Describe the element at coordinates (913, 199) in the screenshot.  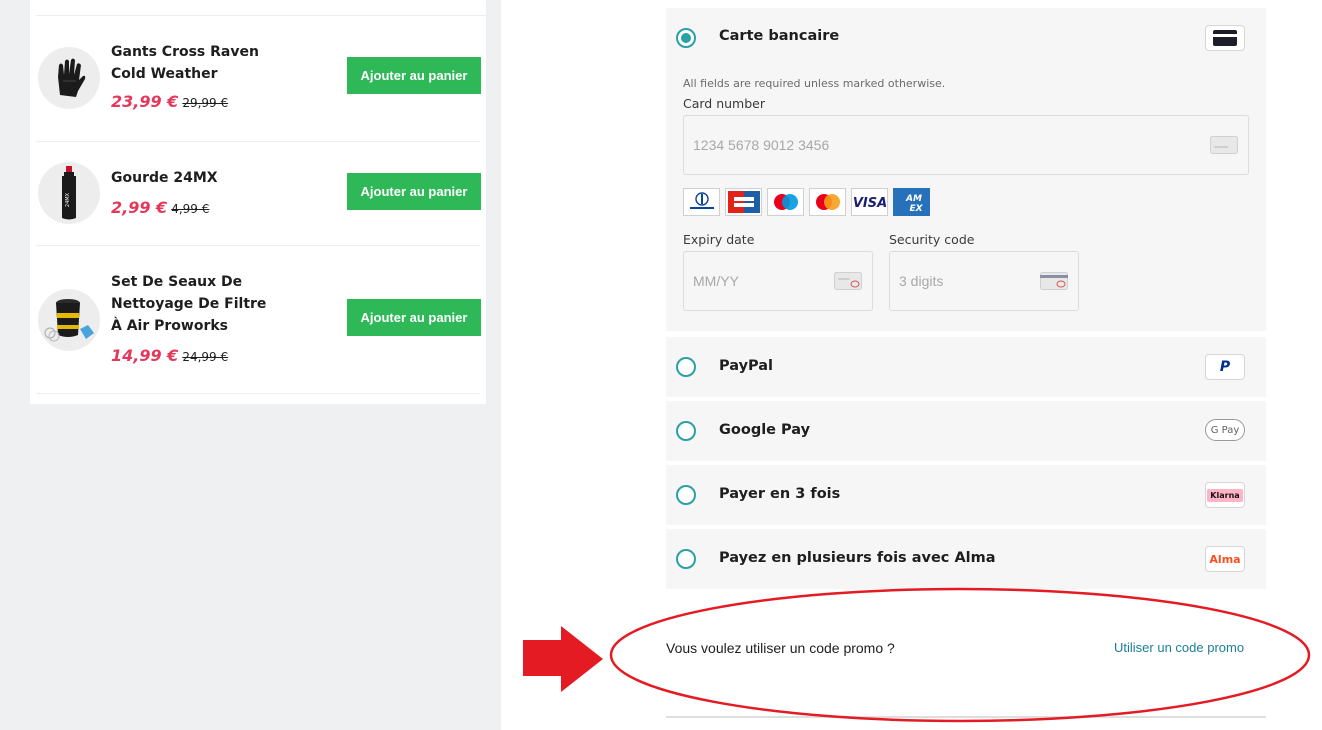
I see `svg-text: AM` at that location.